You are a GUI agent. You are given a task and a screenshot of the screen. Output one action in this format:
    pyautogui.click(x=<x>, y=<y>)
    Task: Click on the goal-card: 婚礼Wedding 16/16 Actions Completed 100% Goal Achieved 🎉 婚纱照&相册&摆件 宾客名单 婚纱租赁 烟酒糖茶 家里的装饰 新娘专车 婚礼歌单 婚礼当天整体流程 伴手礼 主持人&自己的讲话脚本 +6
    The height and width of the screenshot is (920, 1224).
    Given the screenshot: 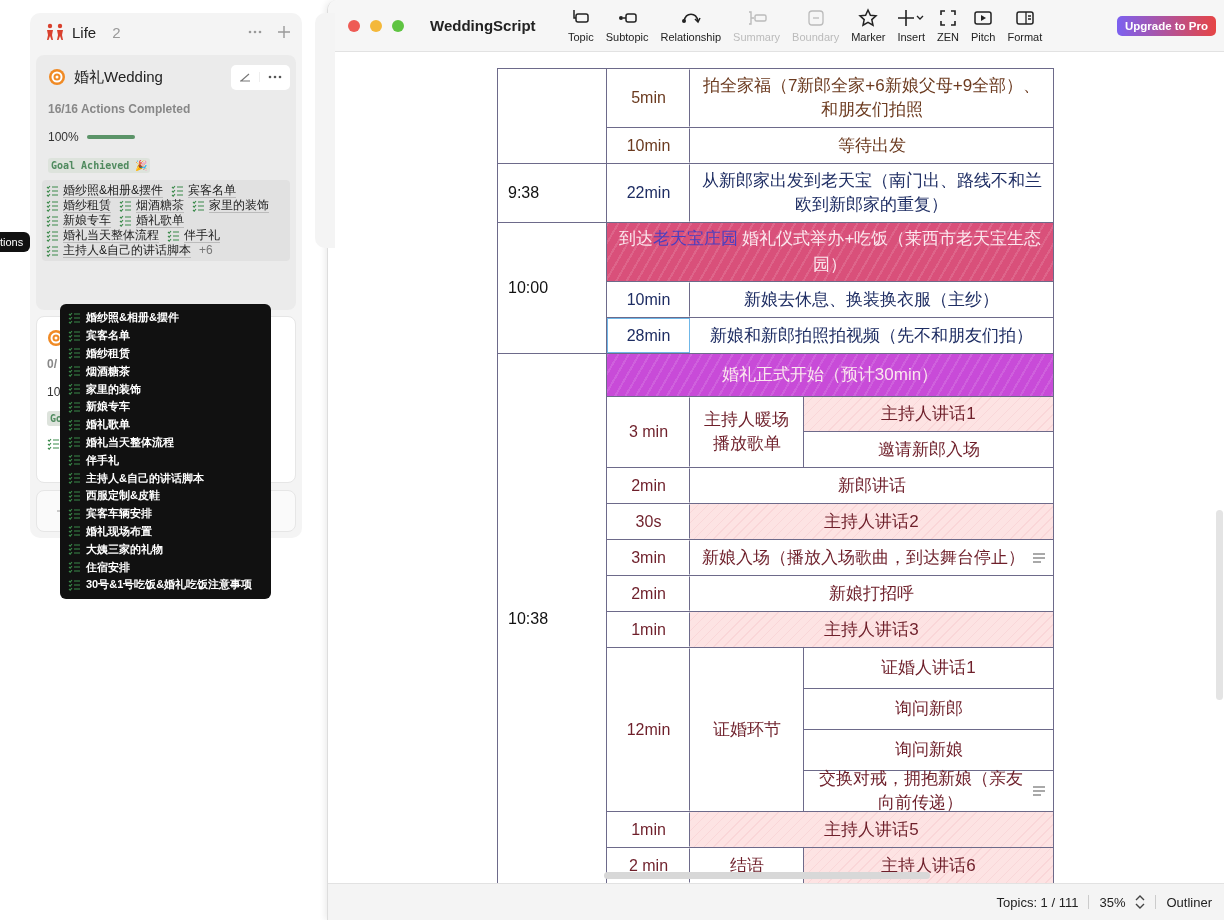 What is the action you would take?
    pyautogui.click(x=166, y=182)
    